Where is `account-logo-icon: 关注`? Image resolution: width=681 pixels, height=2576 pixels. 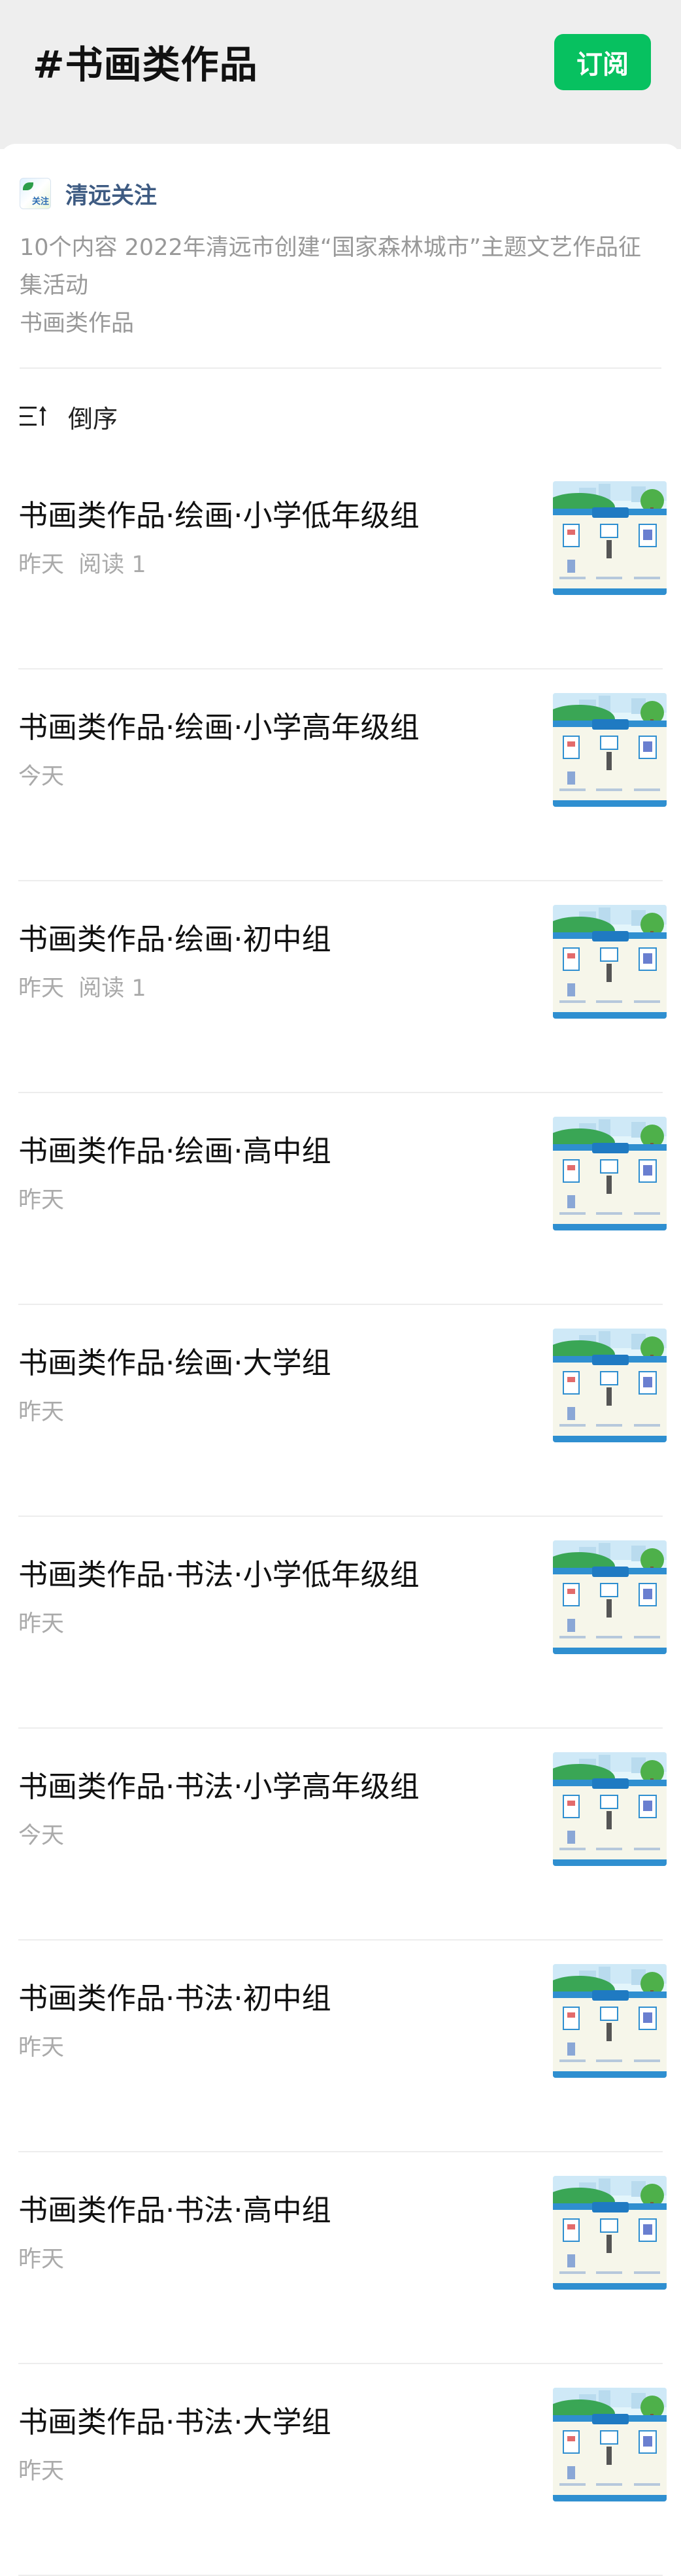
account-logo-icon: 关注 is located at coordinates (35, 193).